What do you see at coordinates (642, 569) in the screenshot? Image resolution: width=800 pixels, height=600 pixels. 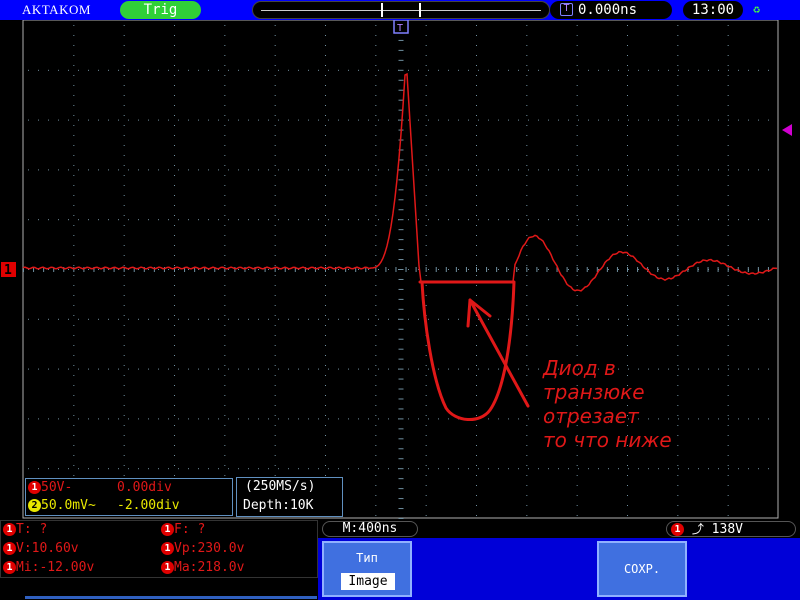 I see `save-softkey: СОХР.` at bounding box center [642, 569].